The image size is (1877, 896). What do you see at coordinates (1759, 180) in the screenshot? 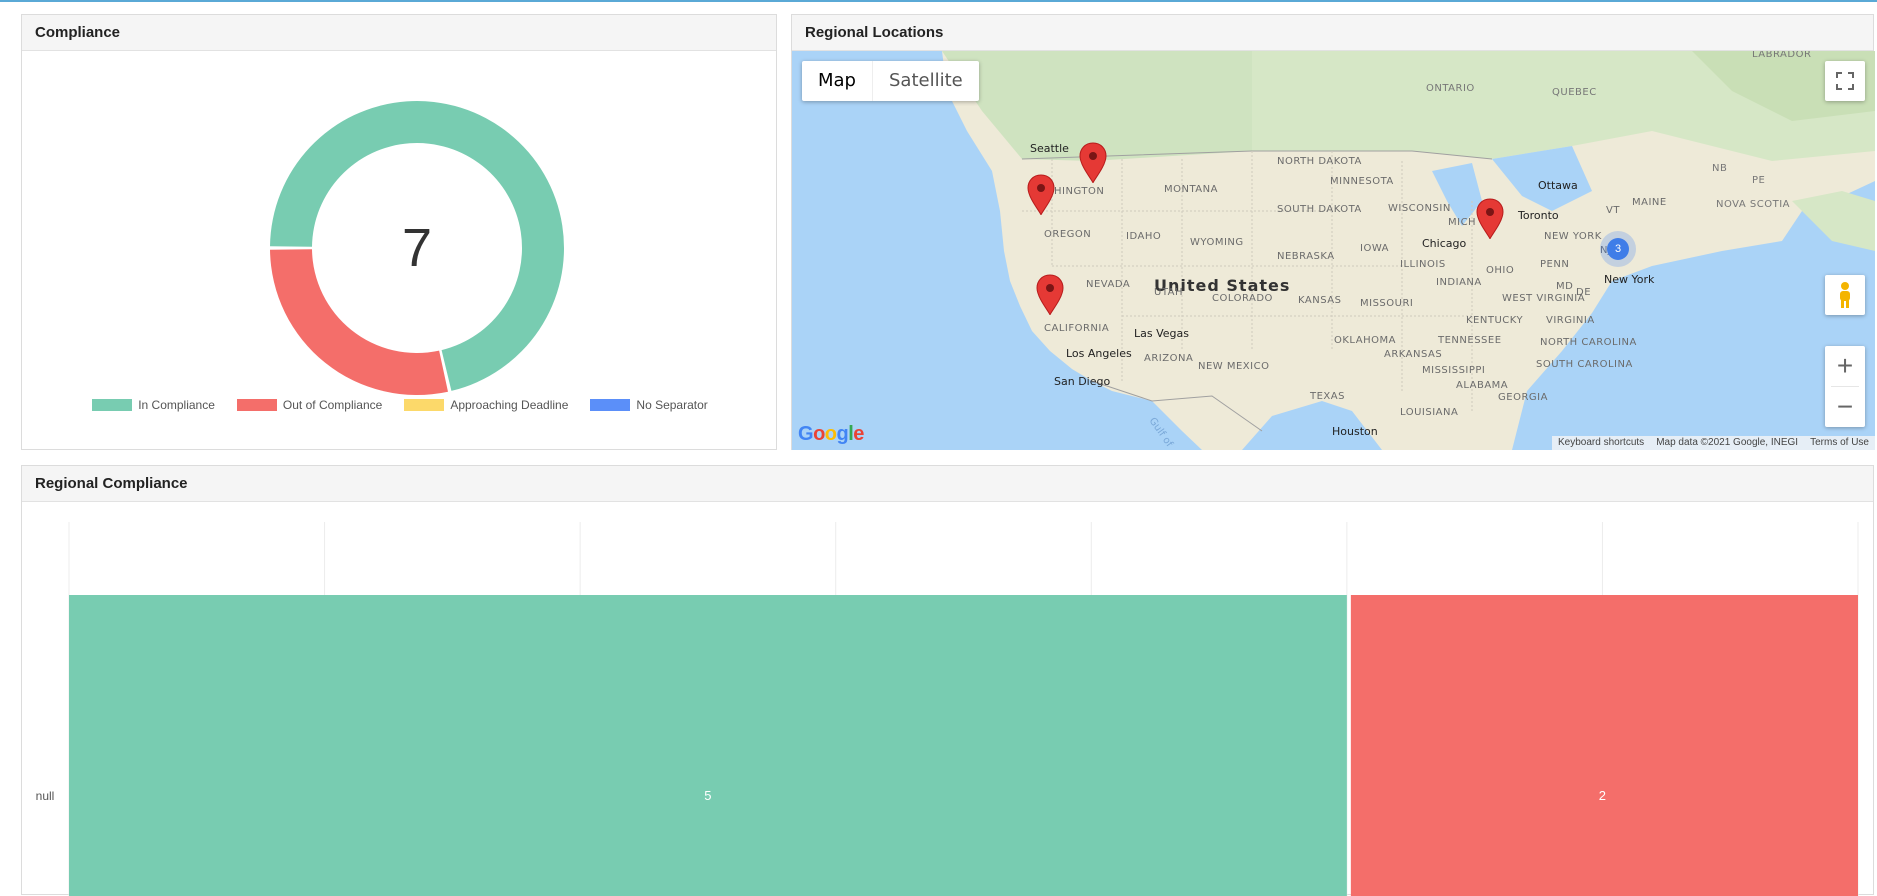
I see `map-label-pe: PE` at bounding box center [1759, 180].